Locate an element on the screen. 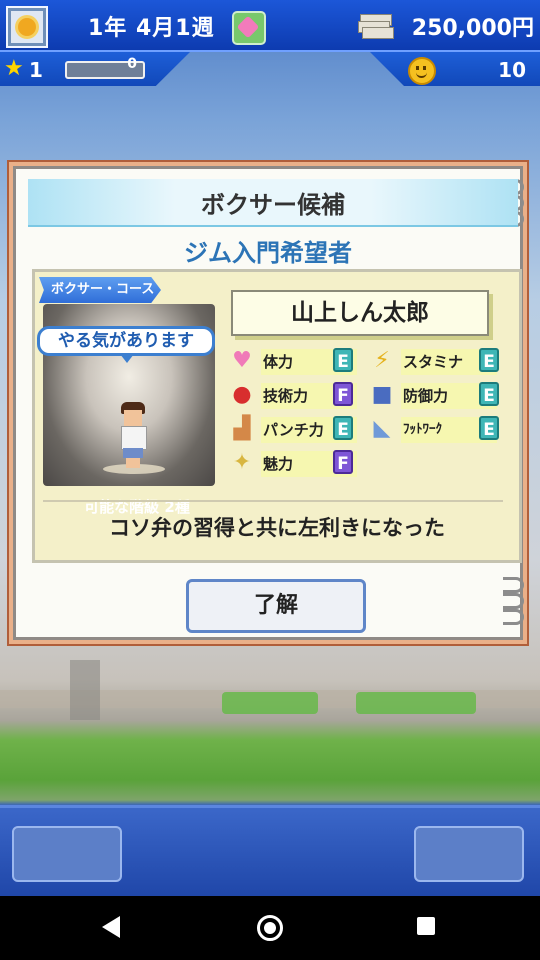 Image resolution: width=540 pixels, height=960 pixels. bottom-left-button is located at coordinates (67, 854).